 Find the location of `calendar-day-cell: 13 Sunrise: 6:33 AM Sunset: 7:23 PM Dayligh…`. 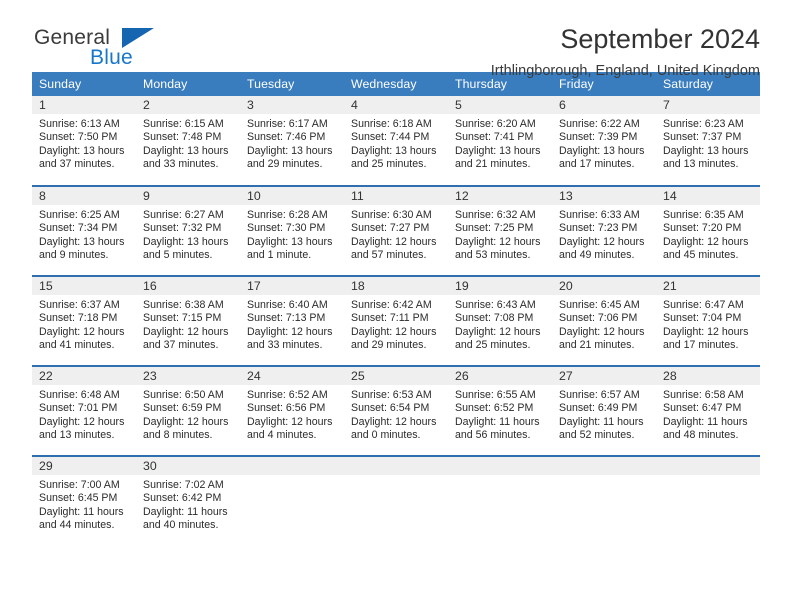

calendar-day-cell: 13 Sunrise: 6:33 AM Sunset: 7:23 PM Dayligh… is located at coordinates (604, 230).